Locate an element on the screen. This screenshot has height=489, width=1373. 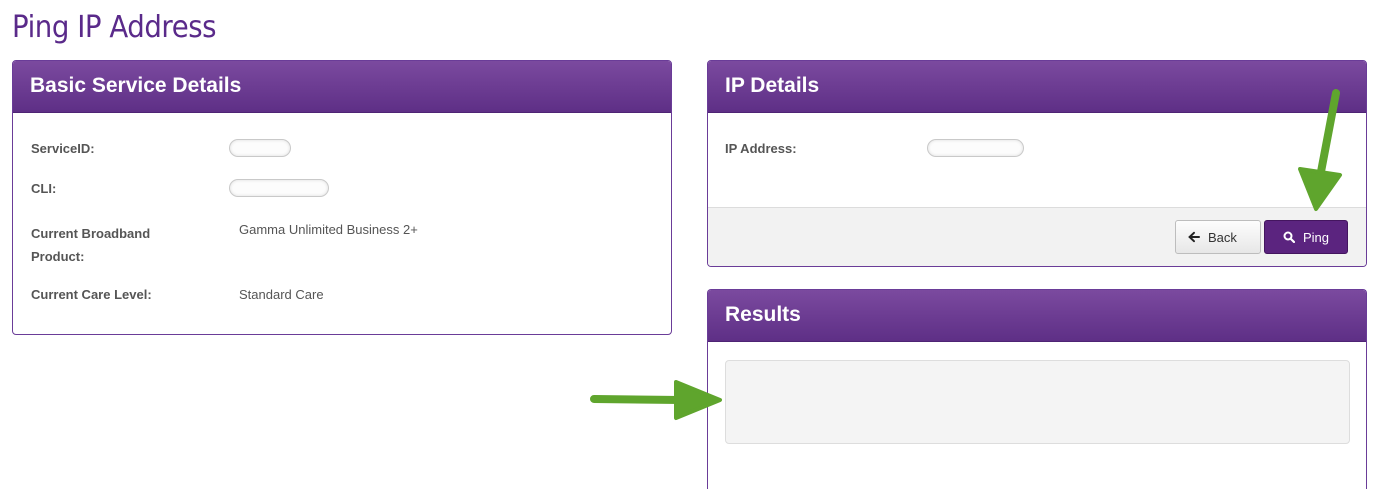
ping-button: Ping is located at coordinates (1306, 237).